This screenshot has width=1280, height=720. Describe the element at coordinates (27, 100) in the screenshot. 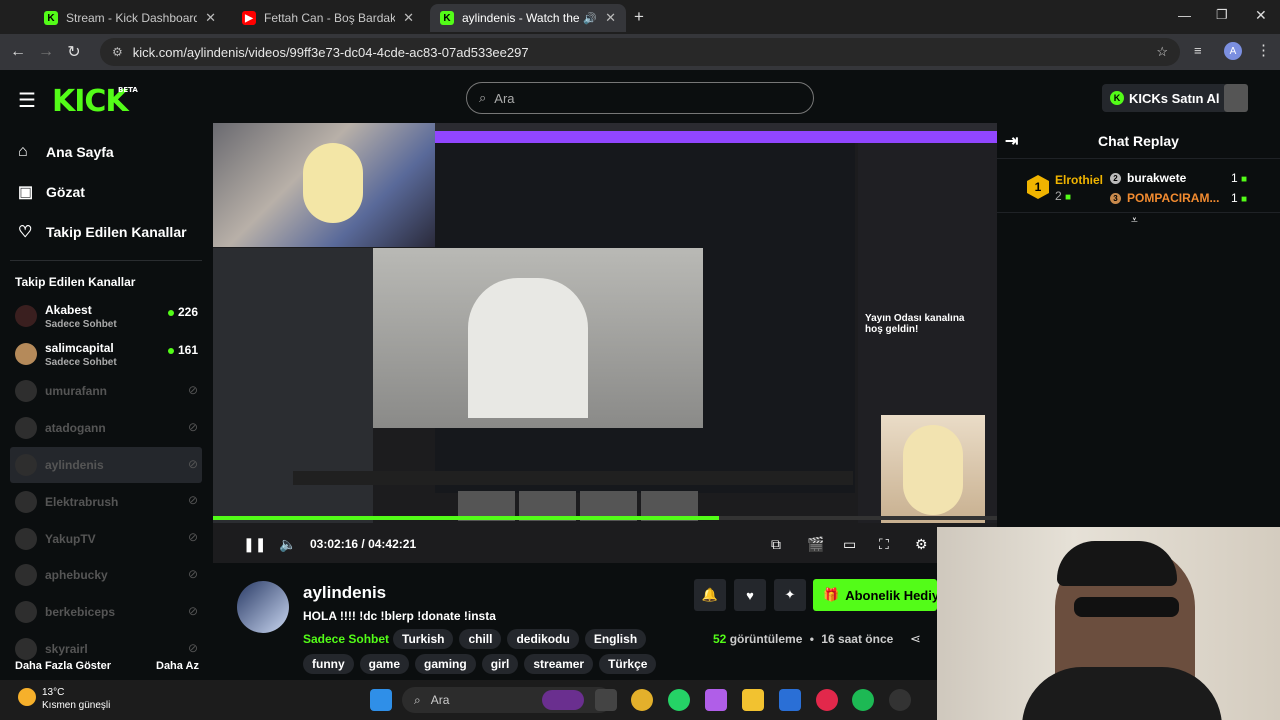

I see `menu-hamburger-icon: ☰` at that location.